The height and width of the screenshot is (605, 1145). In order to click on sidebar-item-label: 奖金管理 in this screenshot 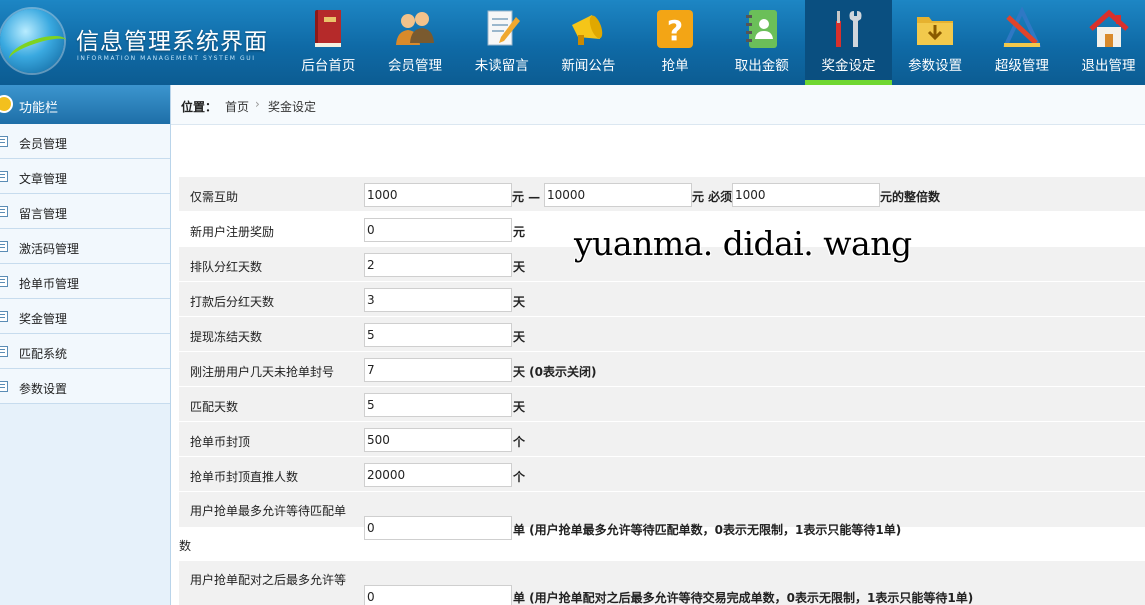, I will do `click(43, 319)`.